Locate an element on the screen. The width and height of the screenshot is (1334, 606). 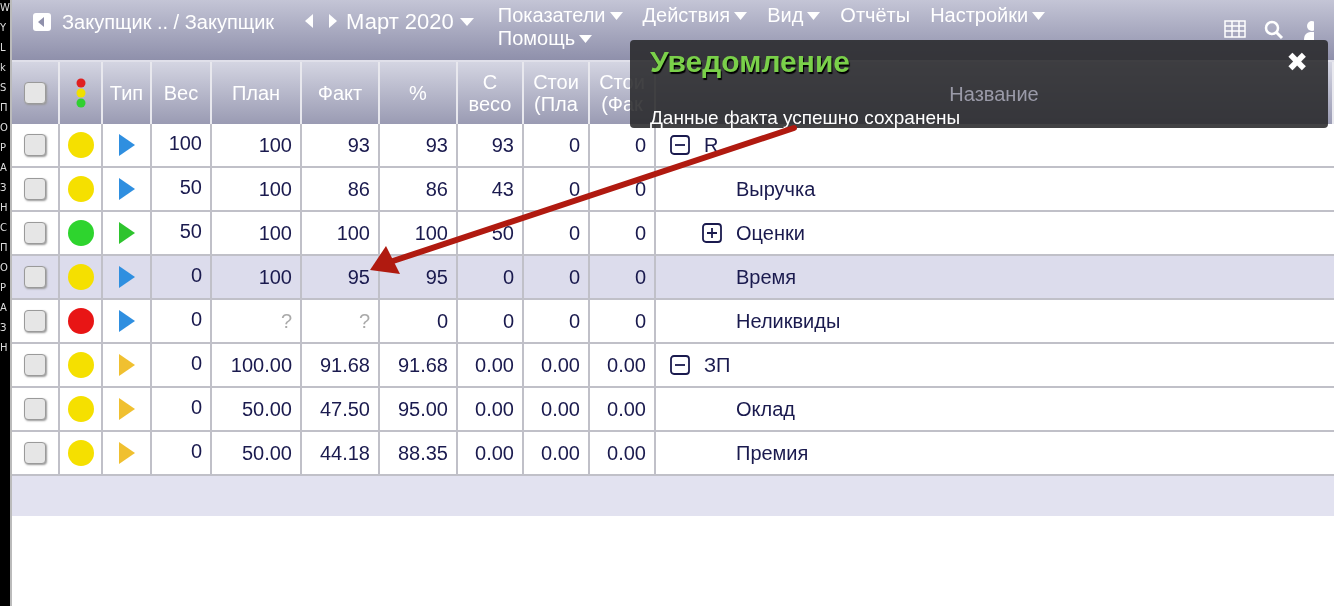
row-name: Оценки is located at coordinates (770, 233).